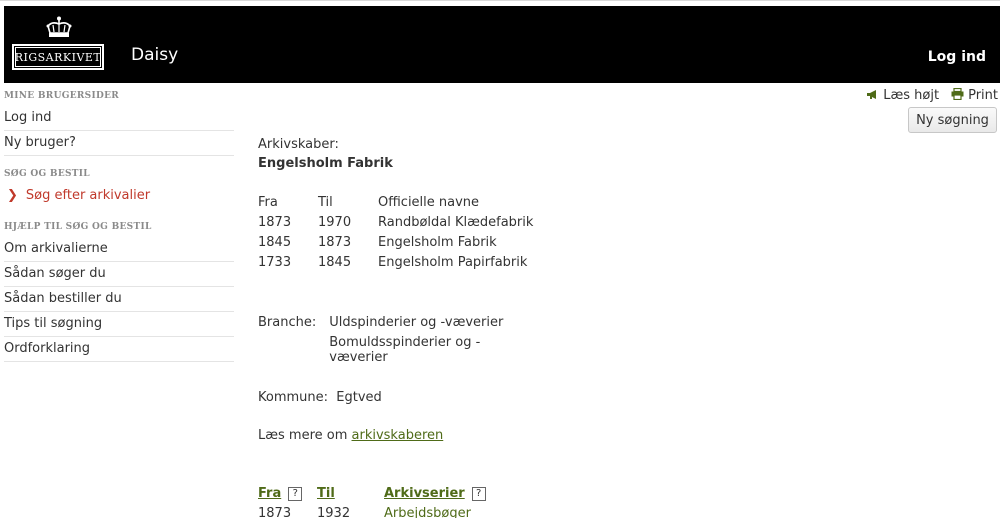  What do you see at coordinates (275, 242) in the screenshot?
I see `cell-from: 1845` at bounding box center [275, 242].